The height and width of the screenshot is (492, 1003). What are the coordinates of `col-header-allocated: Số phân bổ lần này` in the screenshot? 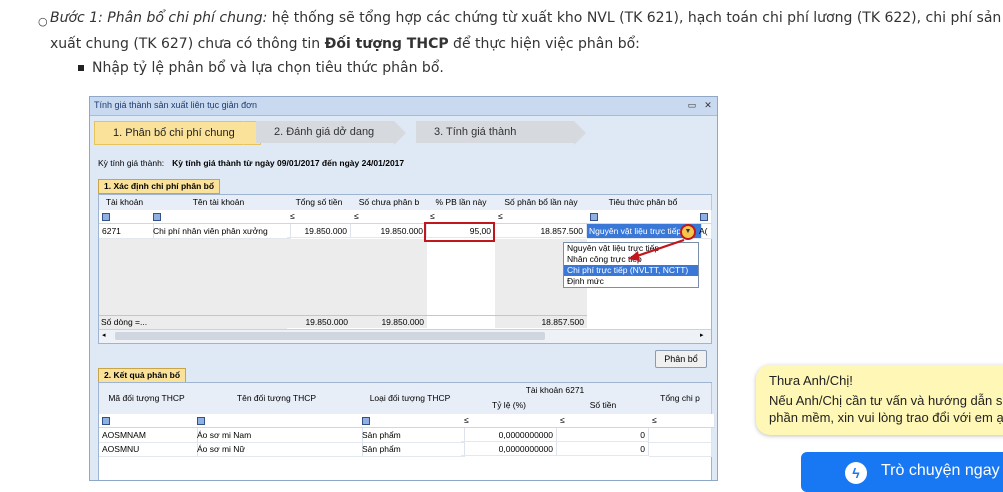 It's located at (541, 203).